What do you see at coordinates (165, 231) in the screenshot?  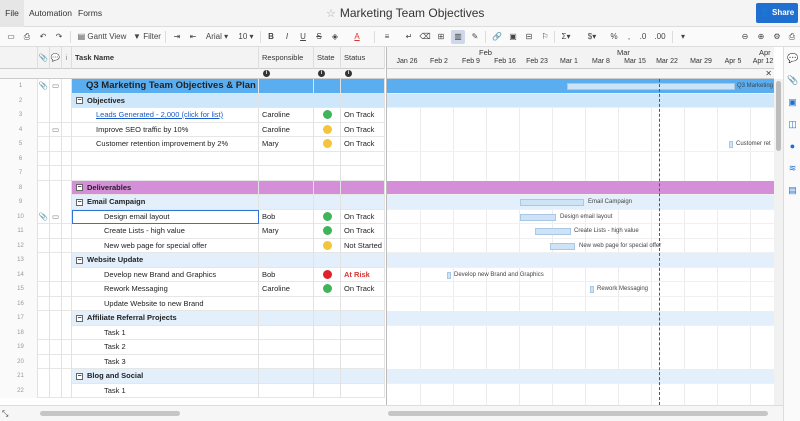 I see `task-name-cell: Create Lists - high value` at bounding box center [165, 231].